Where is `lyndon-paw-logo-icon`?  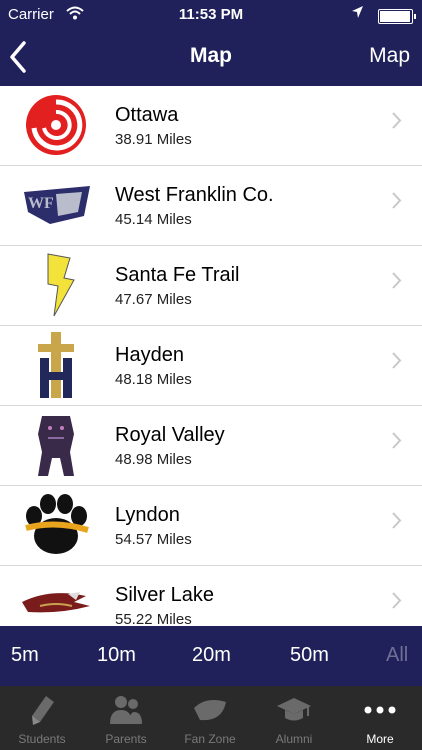 lyndon-paw-logo-icon is located at coordinates (57, 524).